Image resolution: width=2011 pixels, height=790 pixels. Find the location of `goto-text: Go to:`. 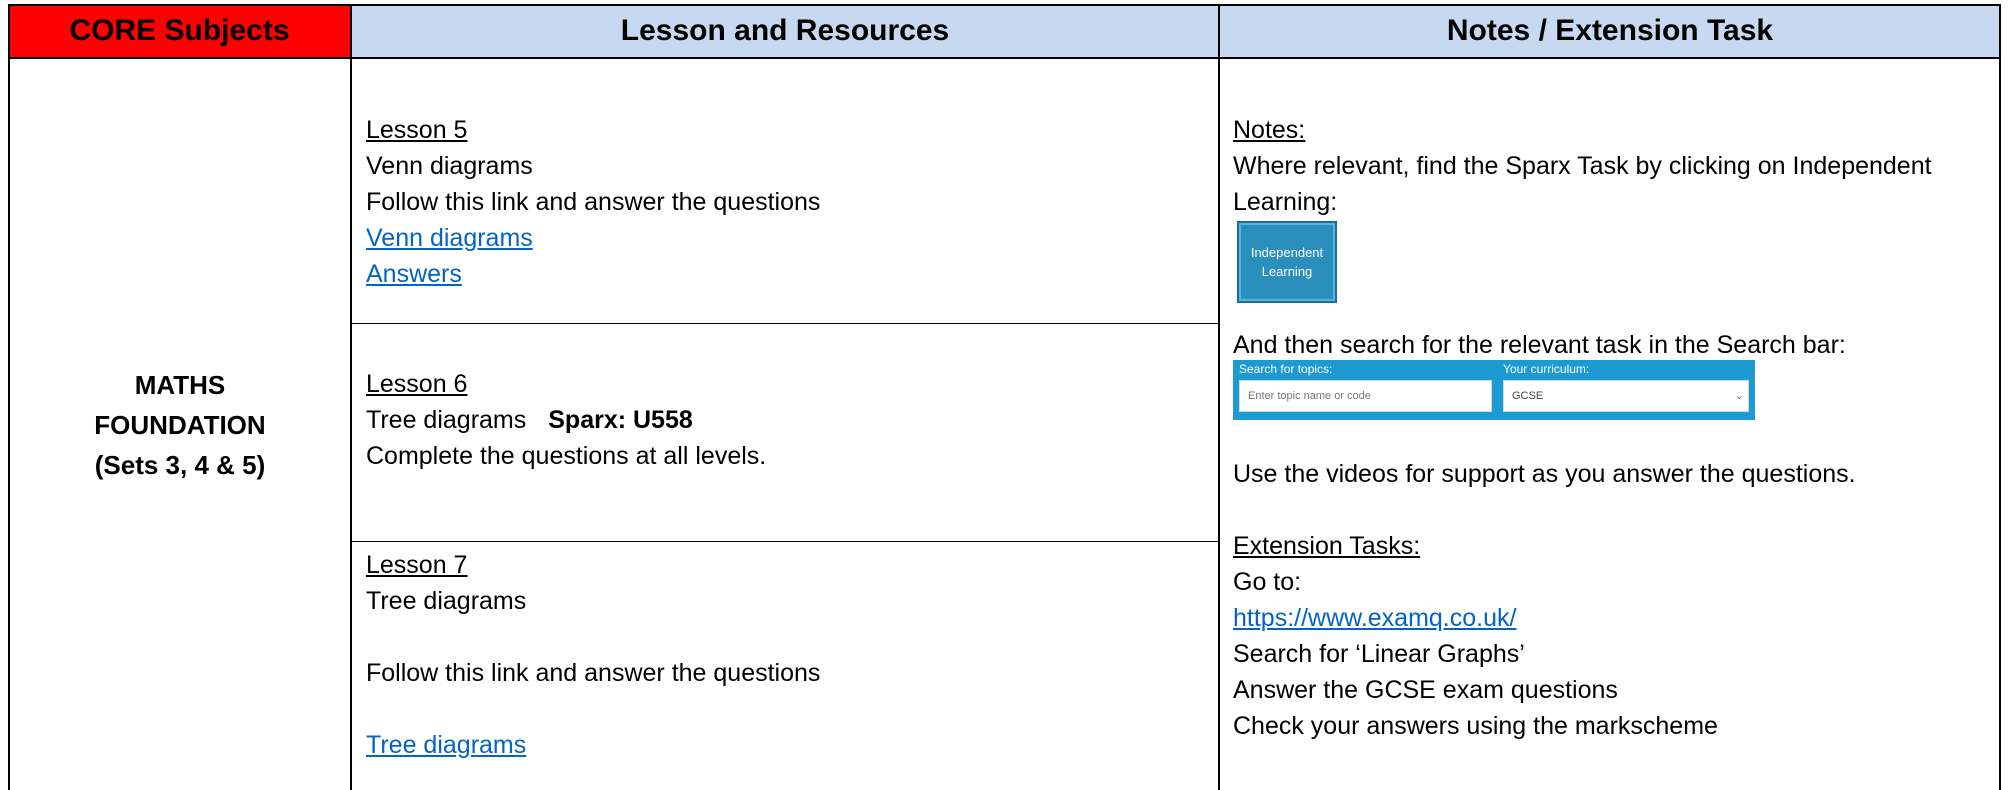

goto-text: Go to: is located at coordinates (1267, 582).